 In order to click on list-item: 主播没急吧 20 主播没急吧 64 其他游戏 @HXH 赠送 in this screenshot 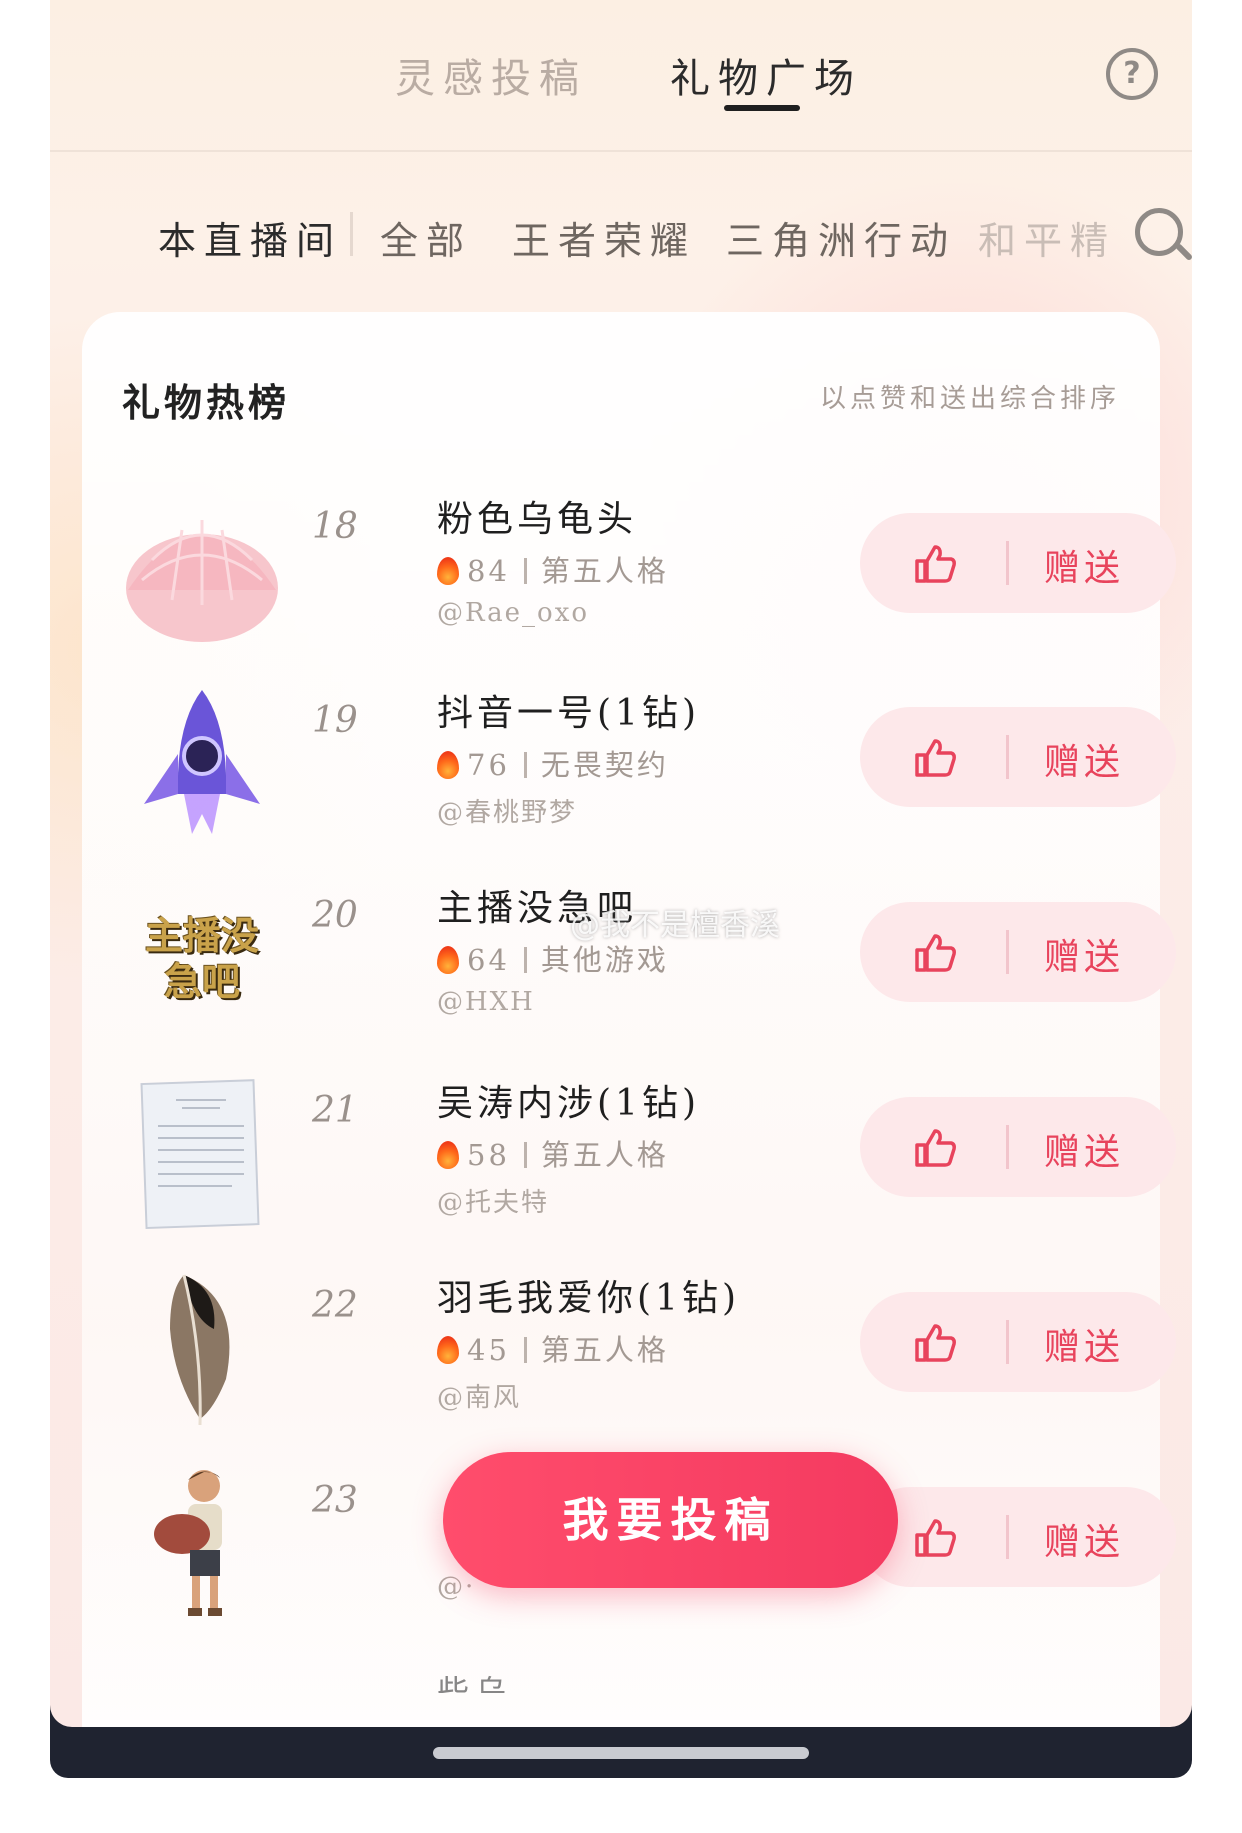, I will do `click(629, 959)`.